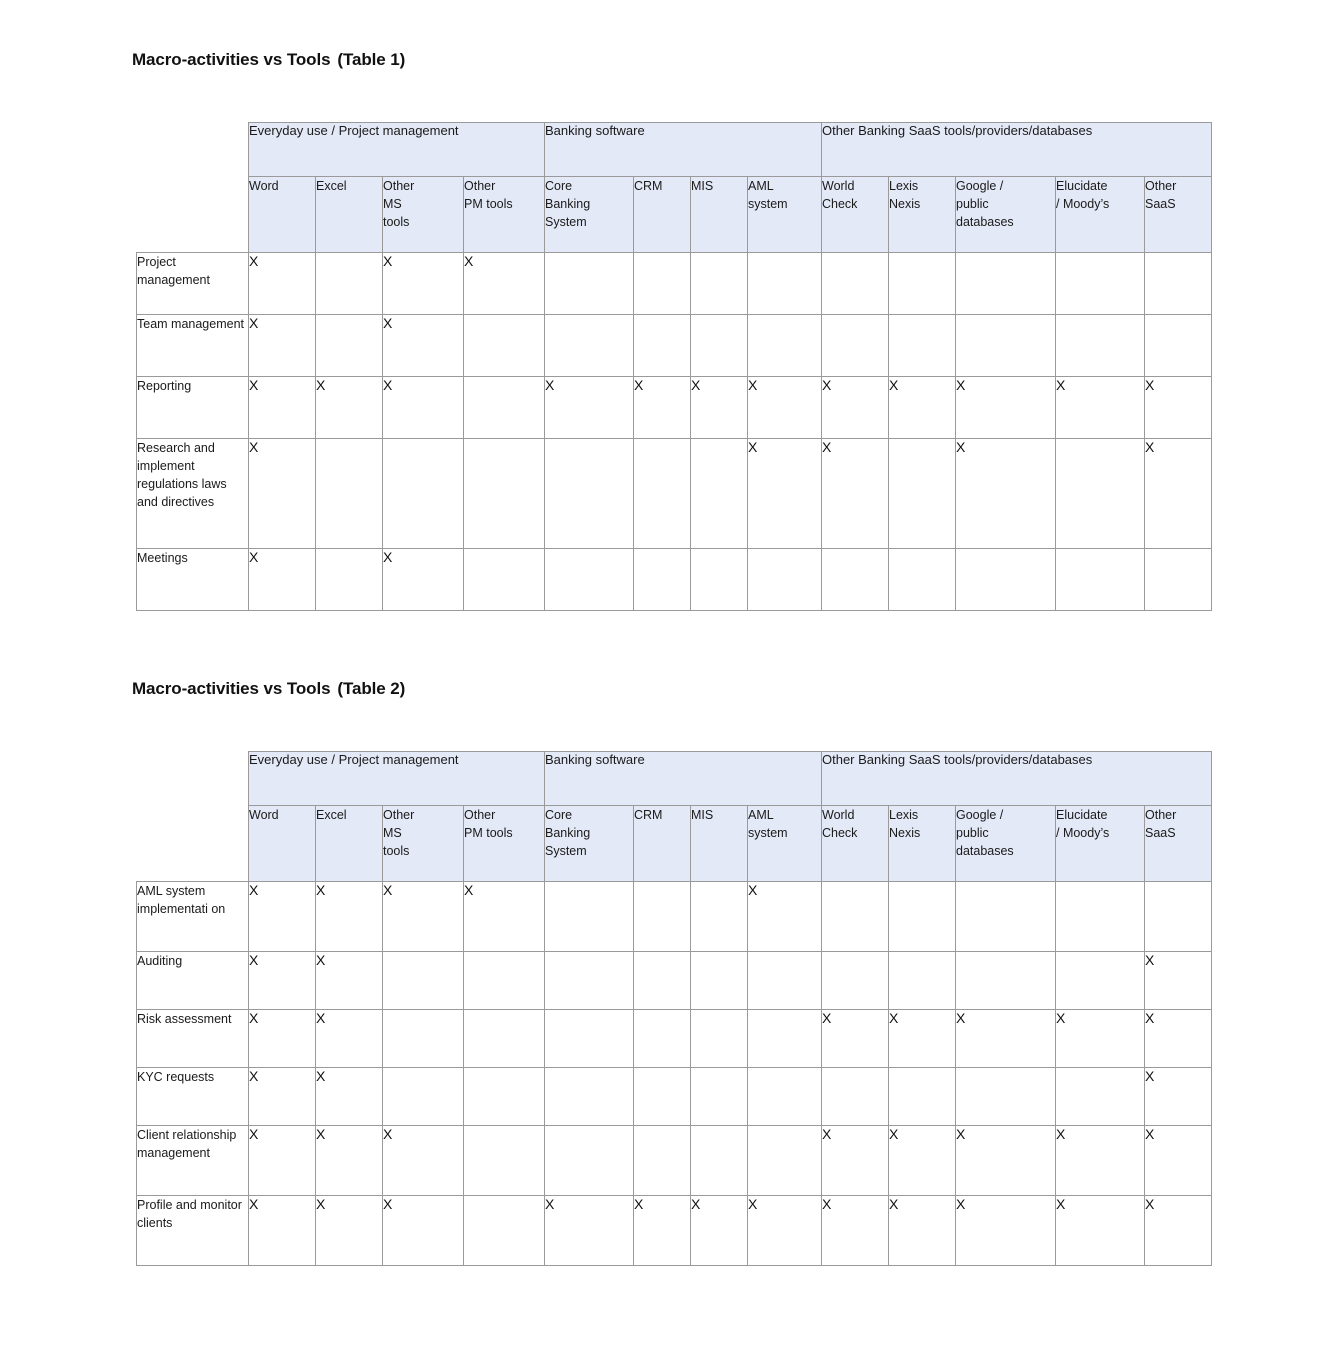  What do you see at coordinates (349, 407) in the screenshot?
I see `cell-reporting-excel: X` at bounding box center [349, 407].